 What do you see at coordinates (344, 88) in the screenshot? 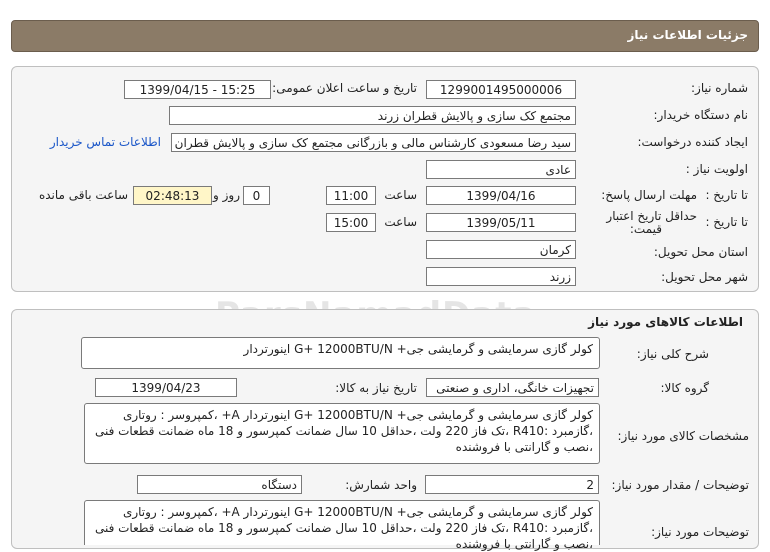
I see `announce-datetime-label: تاریخ و ساعت اعلان عمومی:` at bounding box center [344, 88].